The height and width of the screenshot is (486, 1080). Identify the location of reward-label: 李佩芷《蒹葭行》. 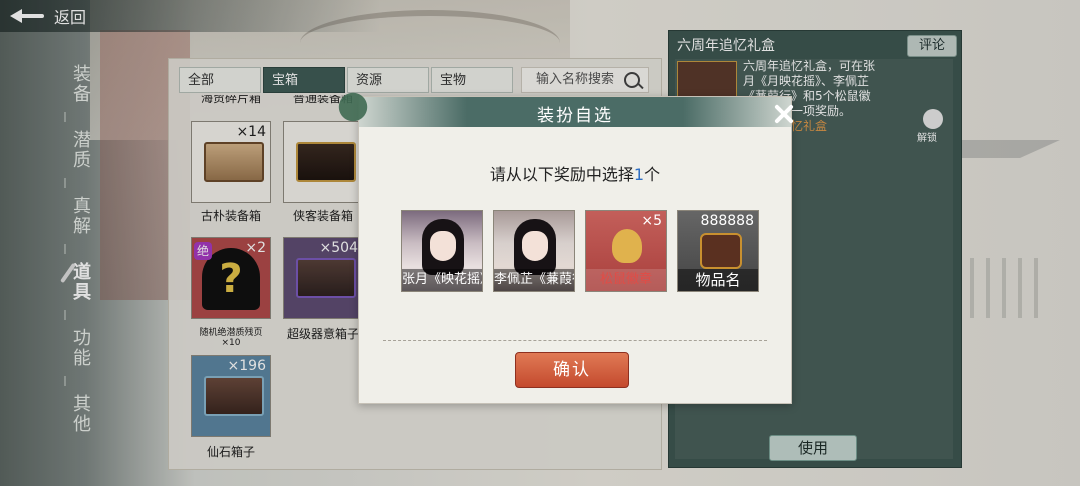
(534, 280).